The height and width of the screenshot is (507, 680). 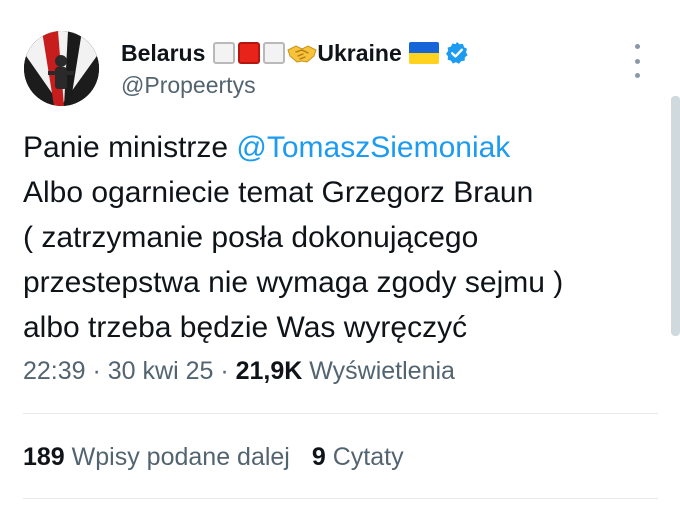 I want to click on quotes-stat: 9 Cytaty, so click(x=358, y=457).